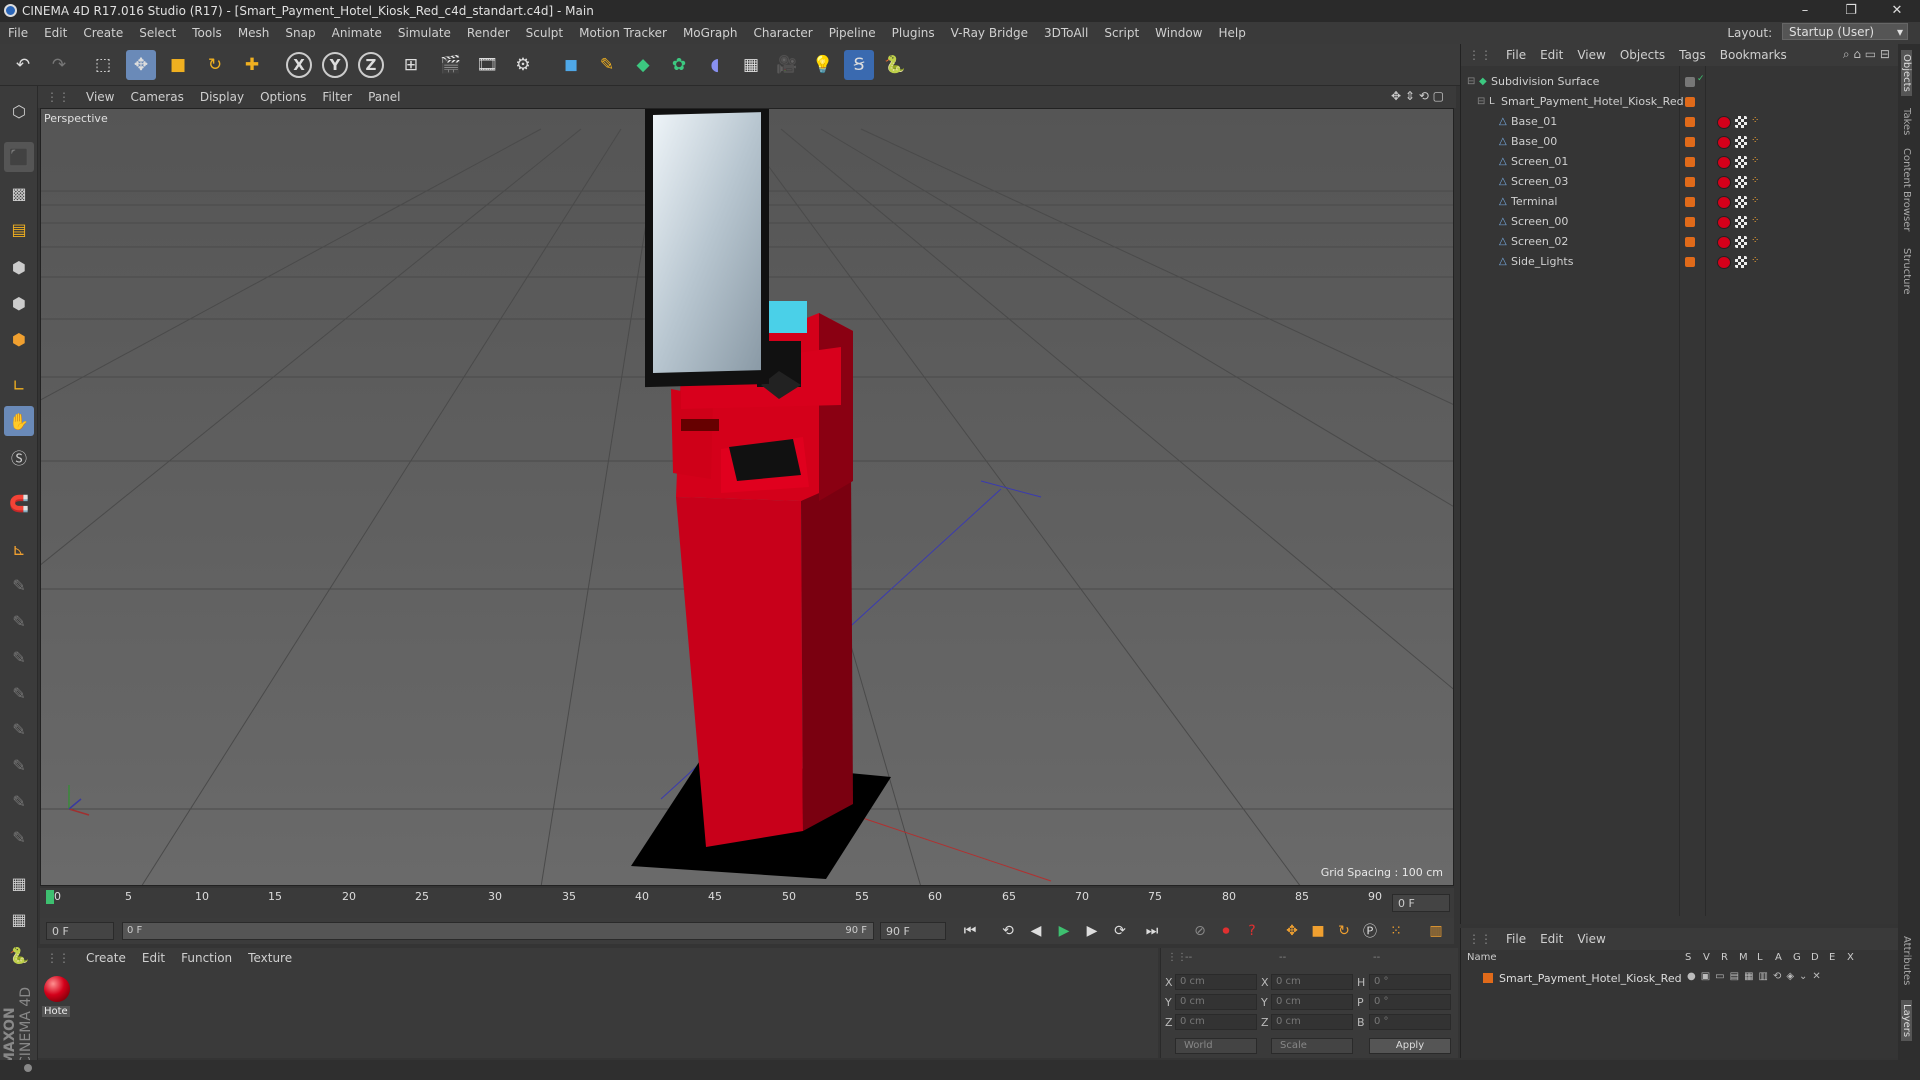 The width and height of the screenshot is (1920, 1080). I want to click on menu-window: Window, so click(1178, 33).